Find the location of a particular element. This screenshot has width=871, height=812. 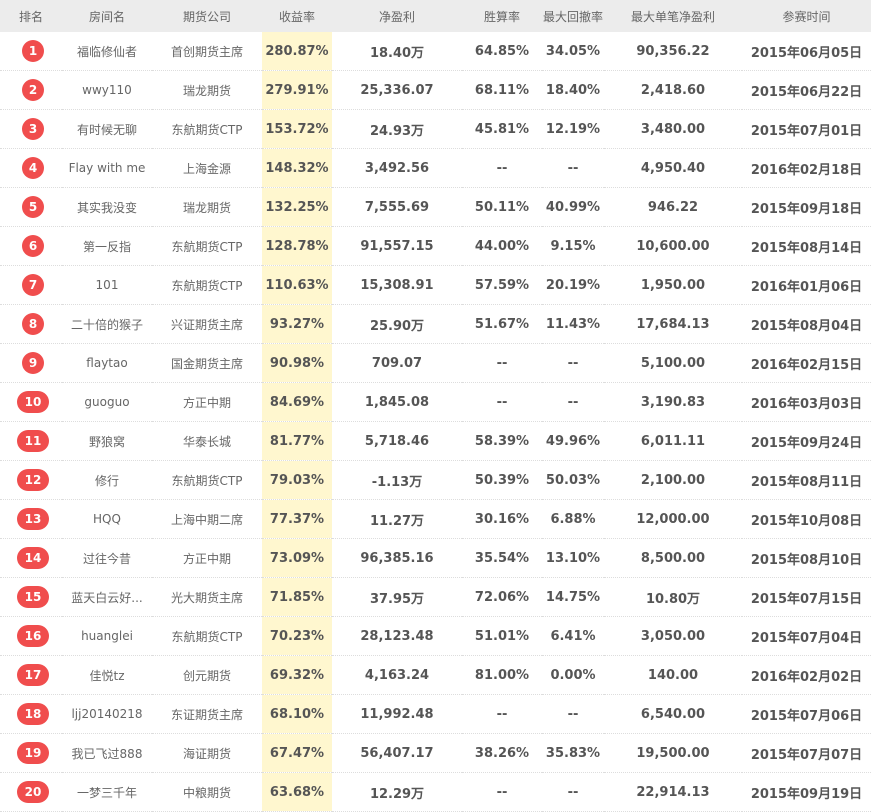

rank-cell: 15 is located at coordinates (31, 597).